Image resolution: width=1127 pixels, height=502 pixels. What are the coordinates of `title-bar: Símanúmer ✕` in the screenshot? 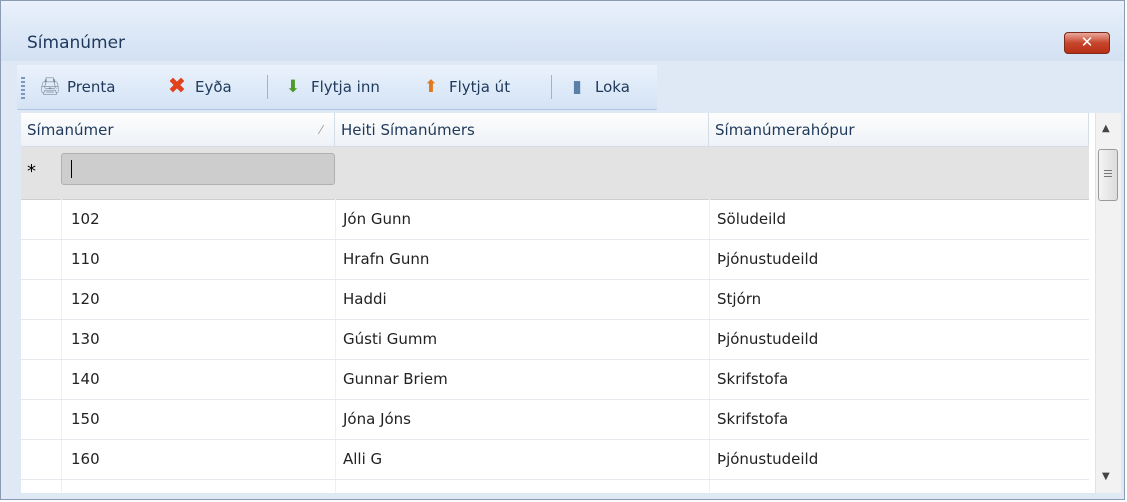 It's located at (562, 31).